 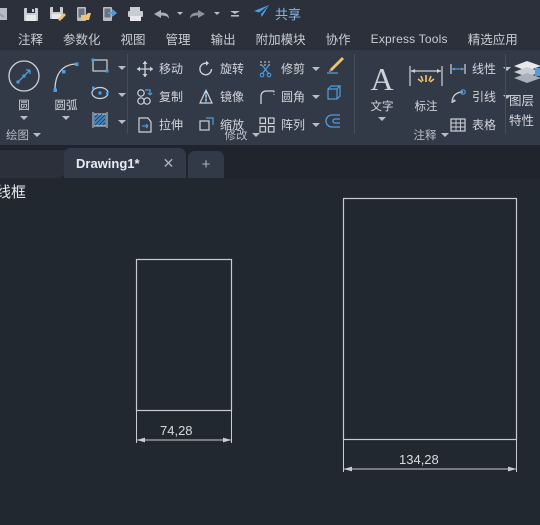 I want to click on leader-button: 引线, so click(x=480, y=96).